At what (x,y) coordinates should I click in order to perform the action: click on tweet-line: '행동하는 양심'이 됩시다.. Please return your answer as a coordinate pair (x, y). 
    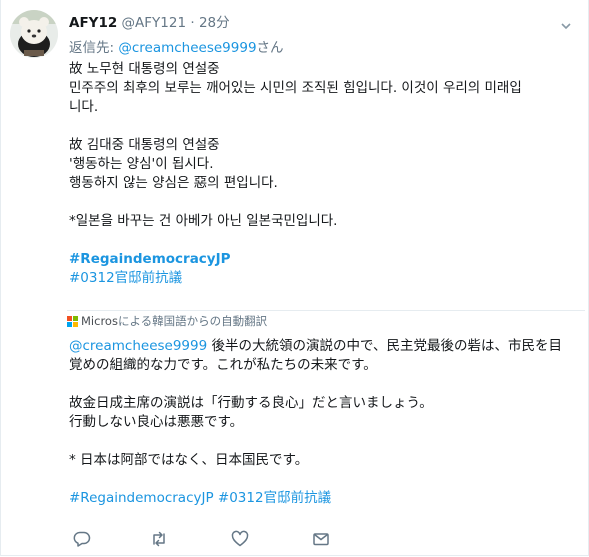
    Looking at the image, I should click on (141, 164).